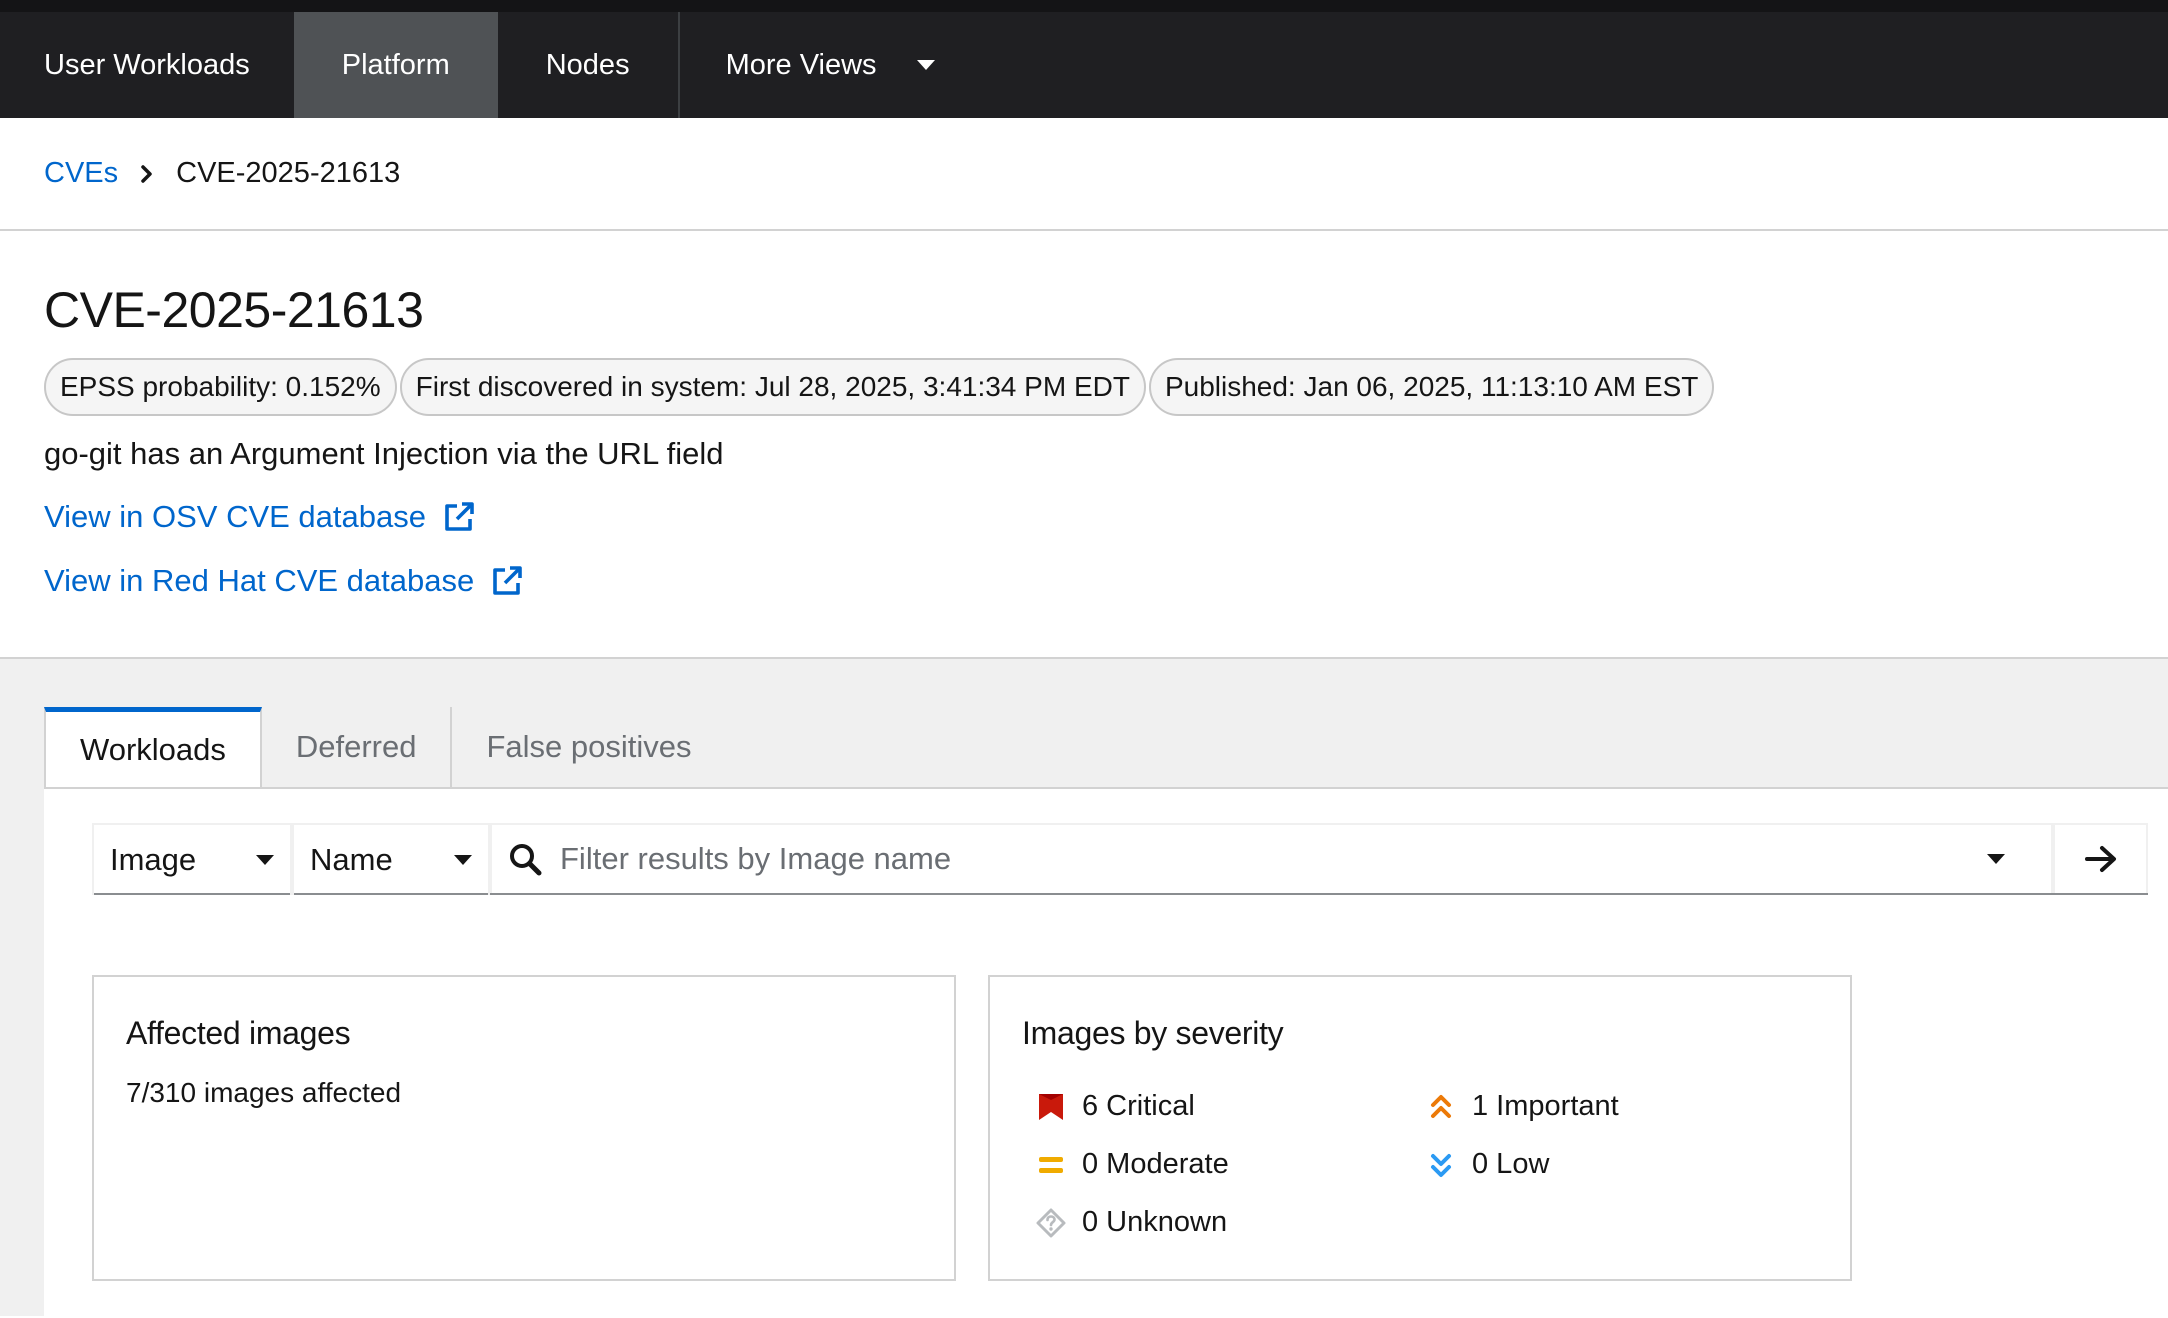  I want to click on affected-images-count: 7/310 images affected, so click(264, 1092).